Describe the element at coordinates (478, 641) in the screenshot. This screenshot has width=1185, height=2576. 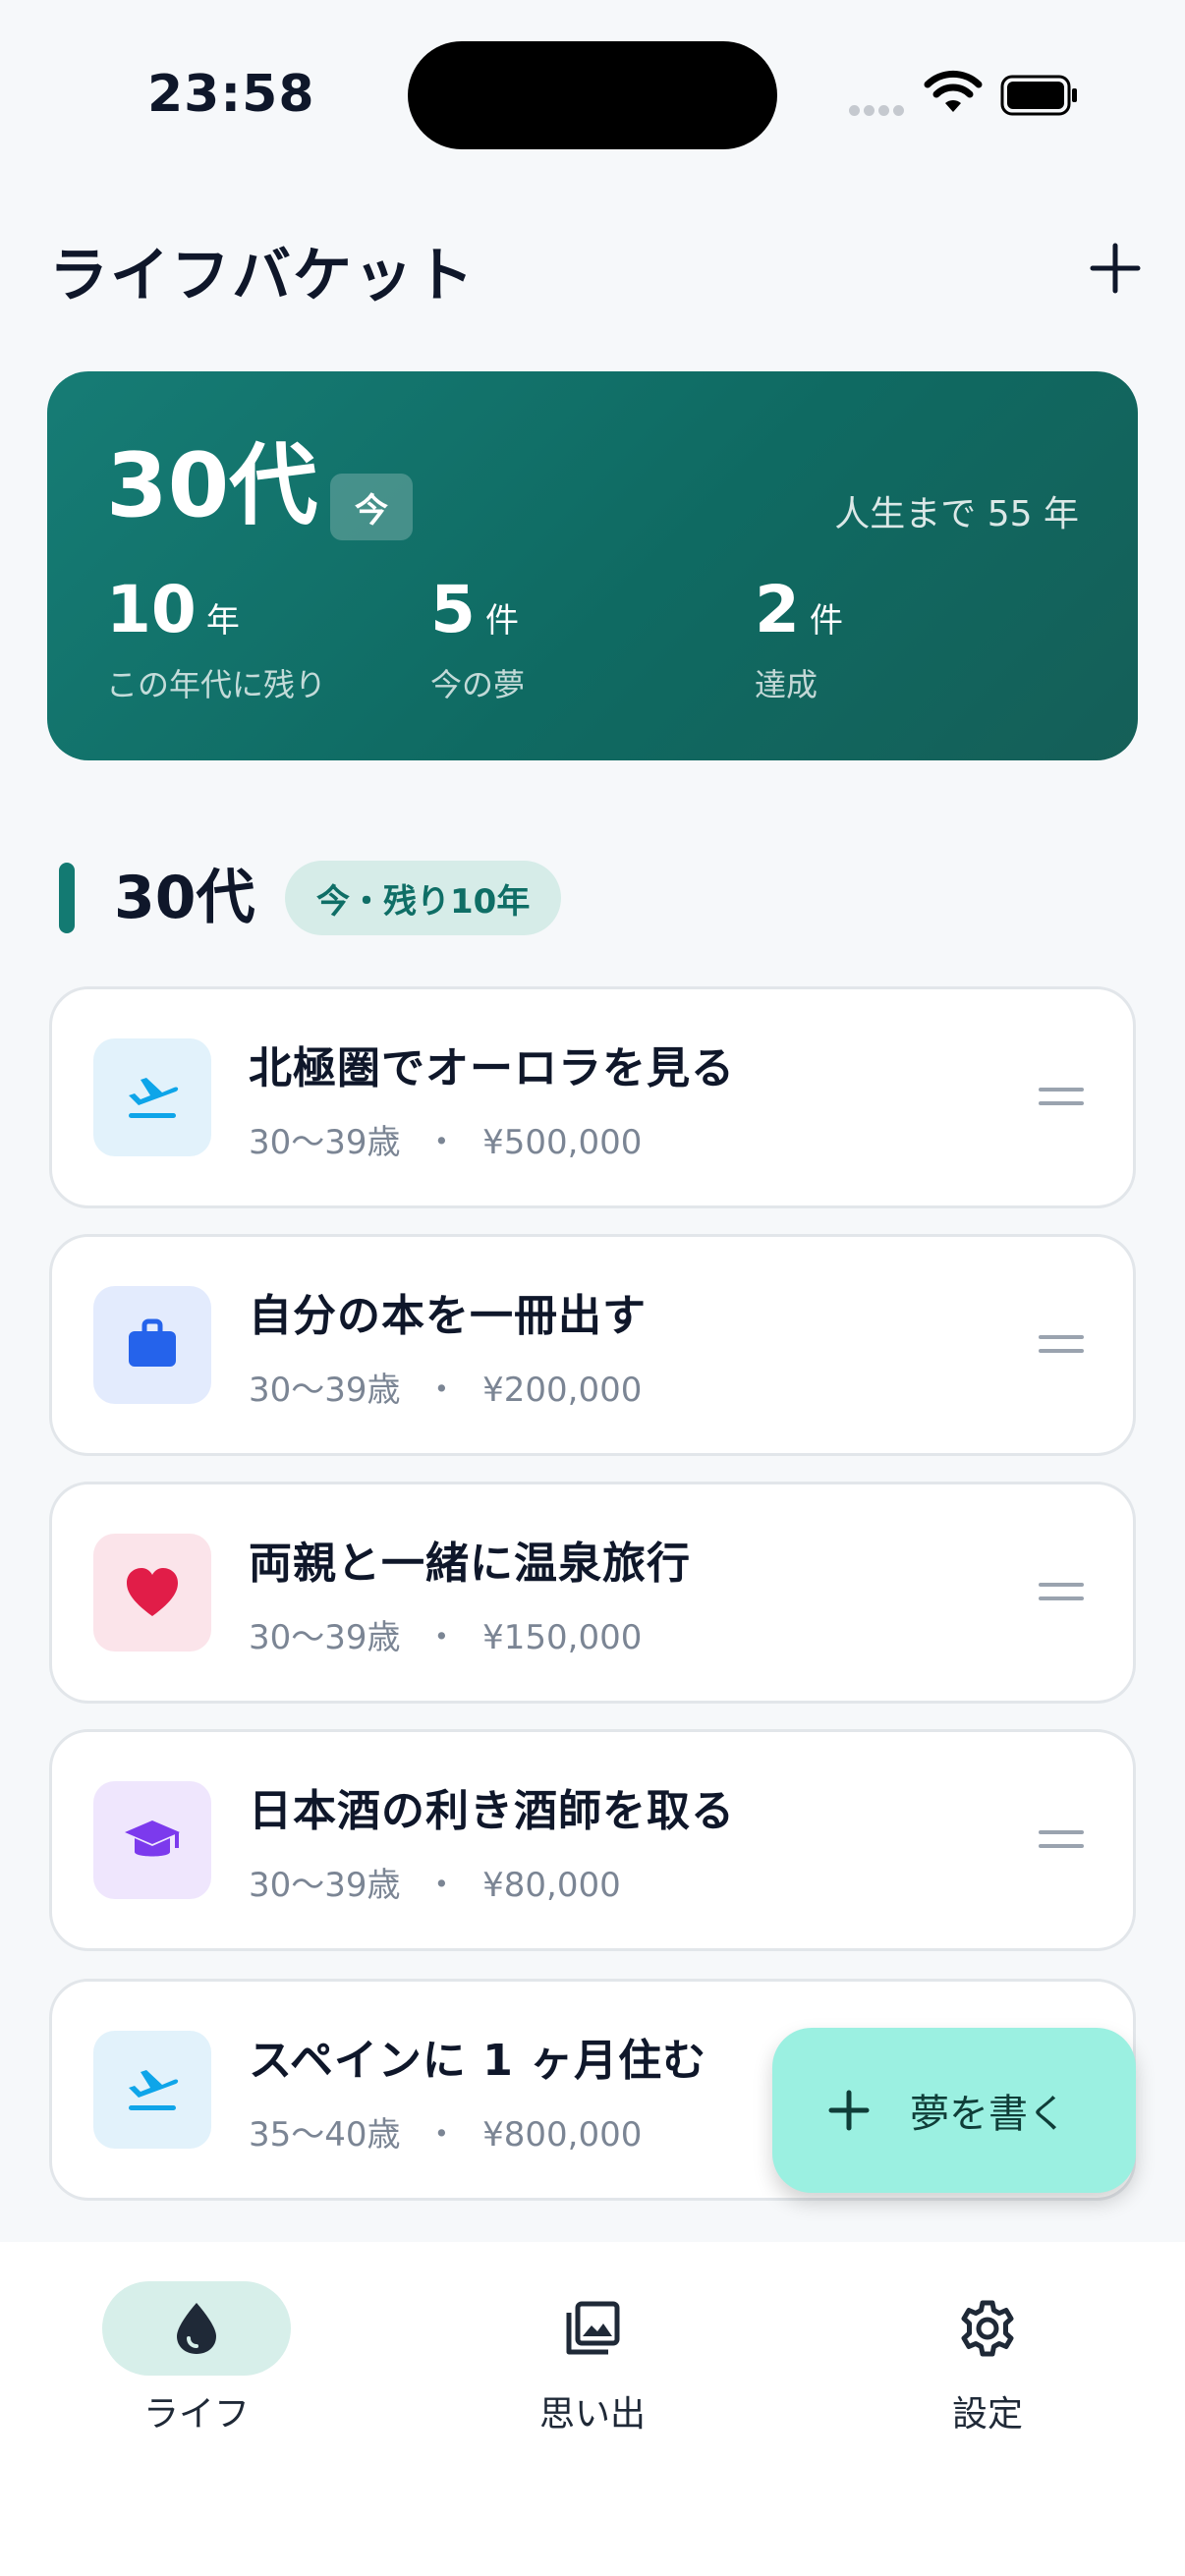
I see `stat-current-dreams: 5件 今の夢` at that location.